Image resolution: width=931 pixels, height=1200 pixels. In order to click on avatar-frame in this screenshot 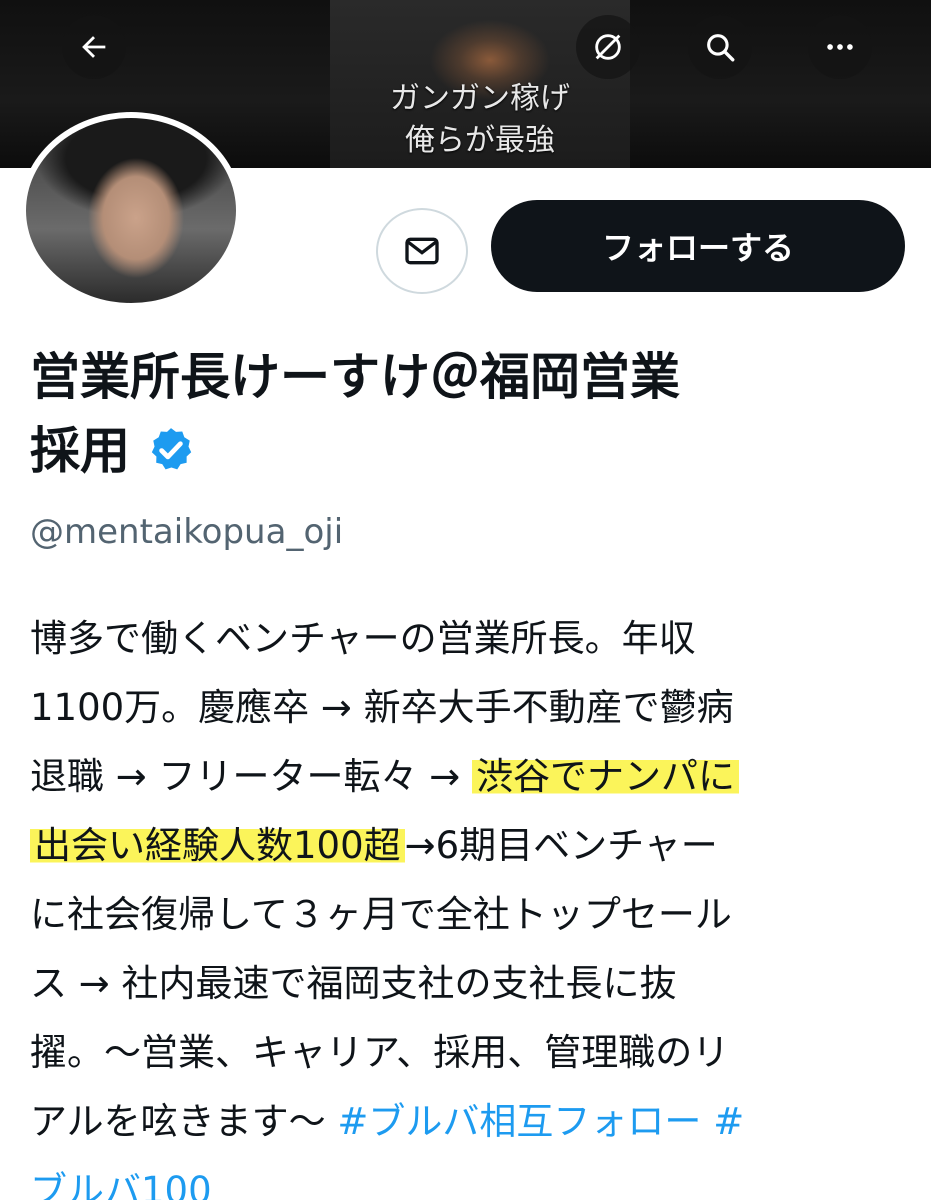, I will do `click(131, 210)`.